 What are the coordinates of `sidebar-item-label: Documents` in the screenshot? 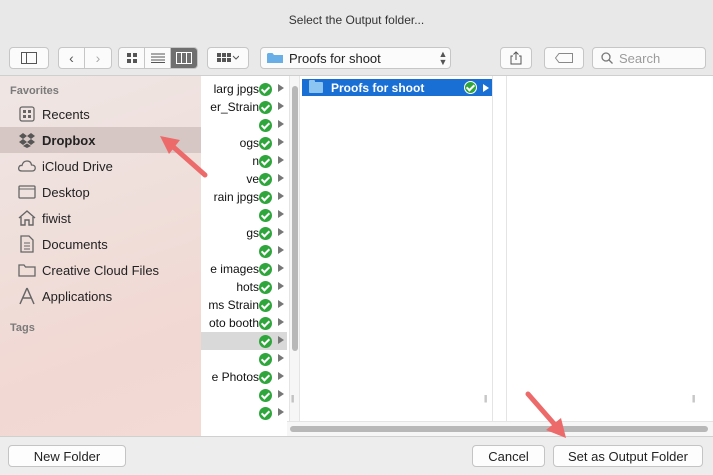 It's located at (75, 244).